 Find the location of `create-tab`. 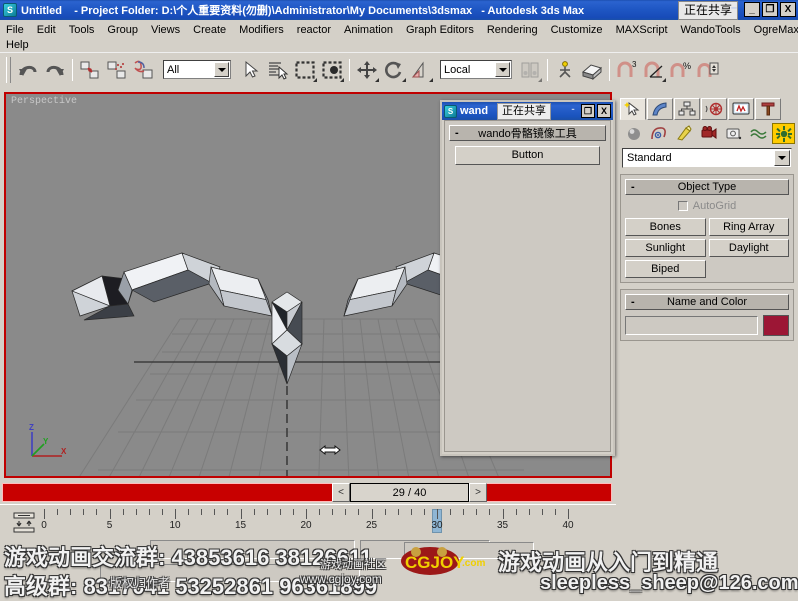

create-tab is located at coordinates (633, 109).